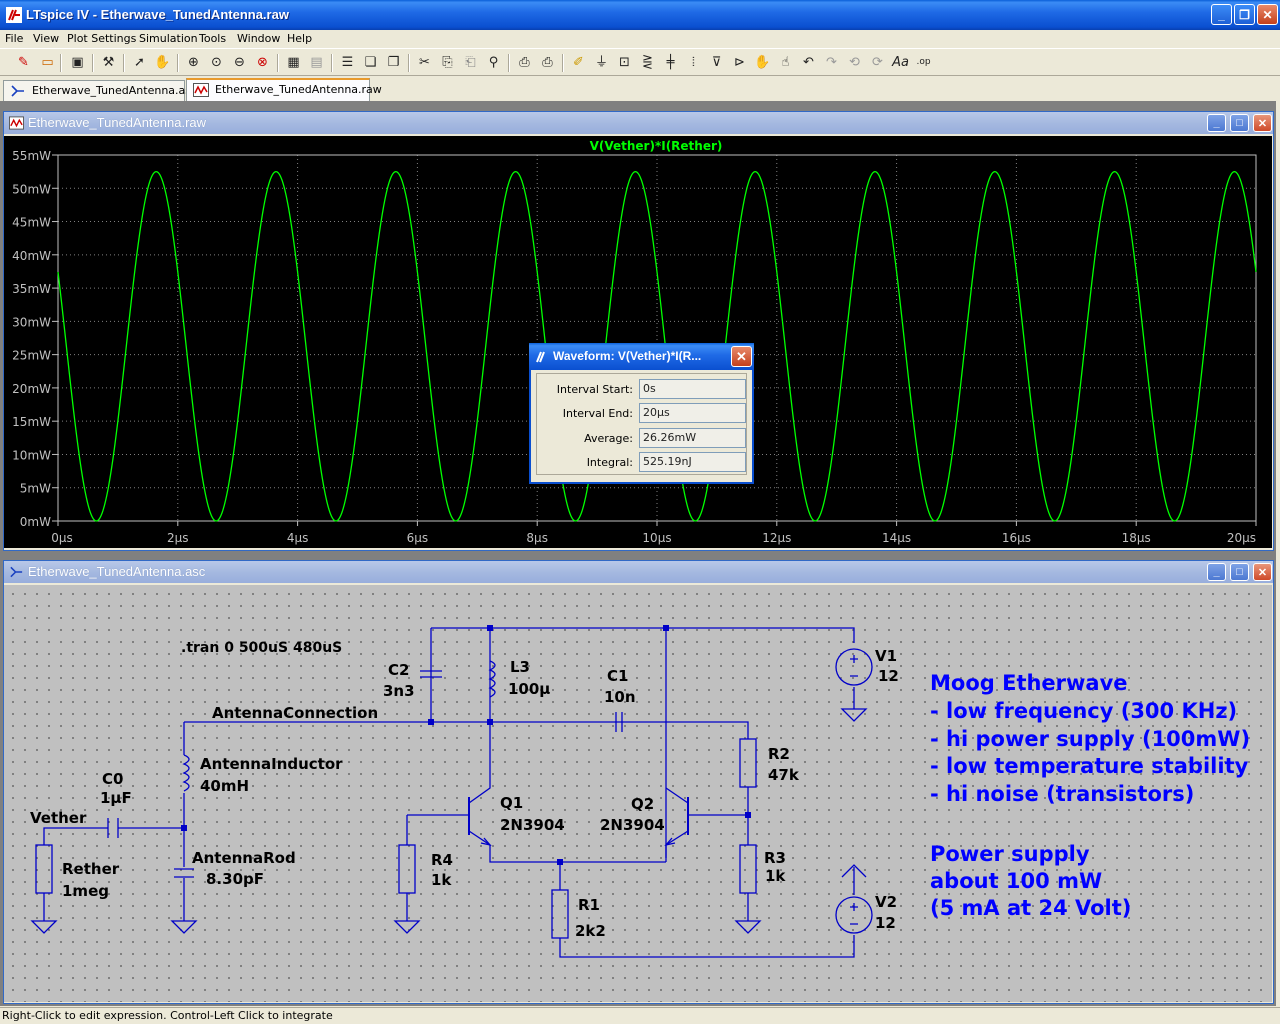 The width and height of the screenshot is (1280, 1024). I want to click on r1-value: 2k2, so click(590, 931).